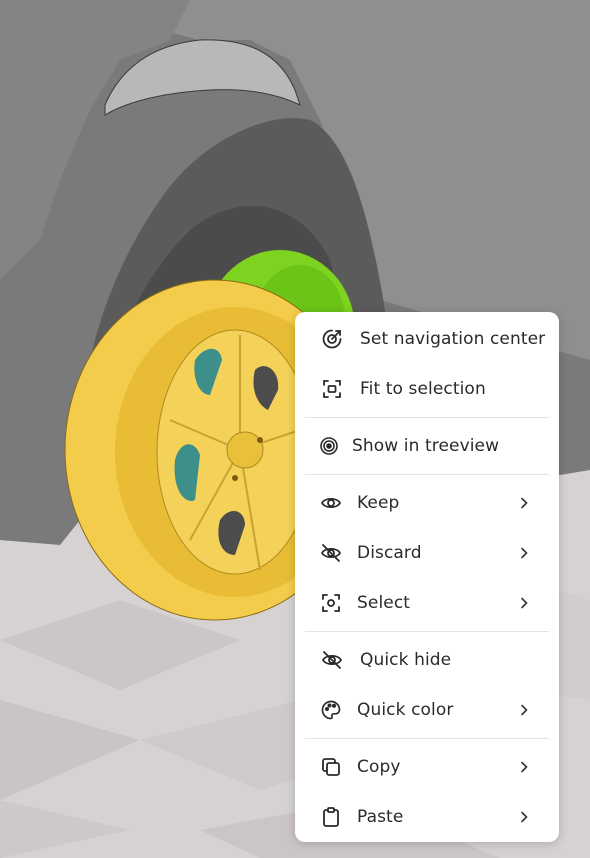 The image size is (590, 858). What do you see at coordinates (331, 767) in the screenshot?
I see `copy-icon` at bounding box center [331, 767].